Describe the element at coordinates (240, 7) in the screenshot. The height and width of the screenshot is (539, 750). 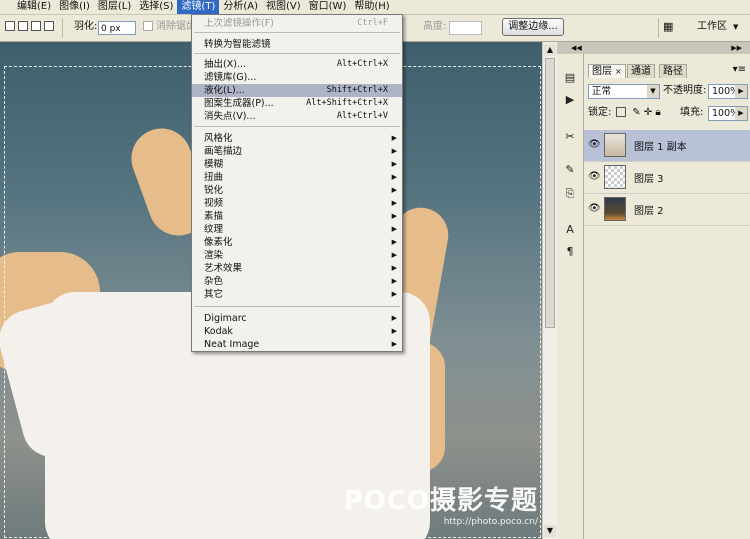
I see `menu-analysis: 分析(A)` at that location.